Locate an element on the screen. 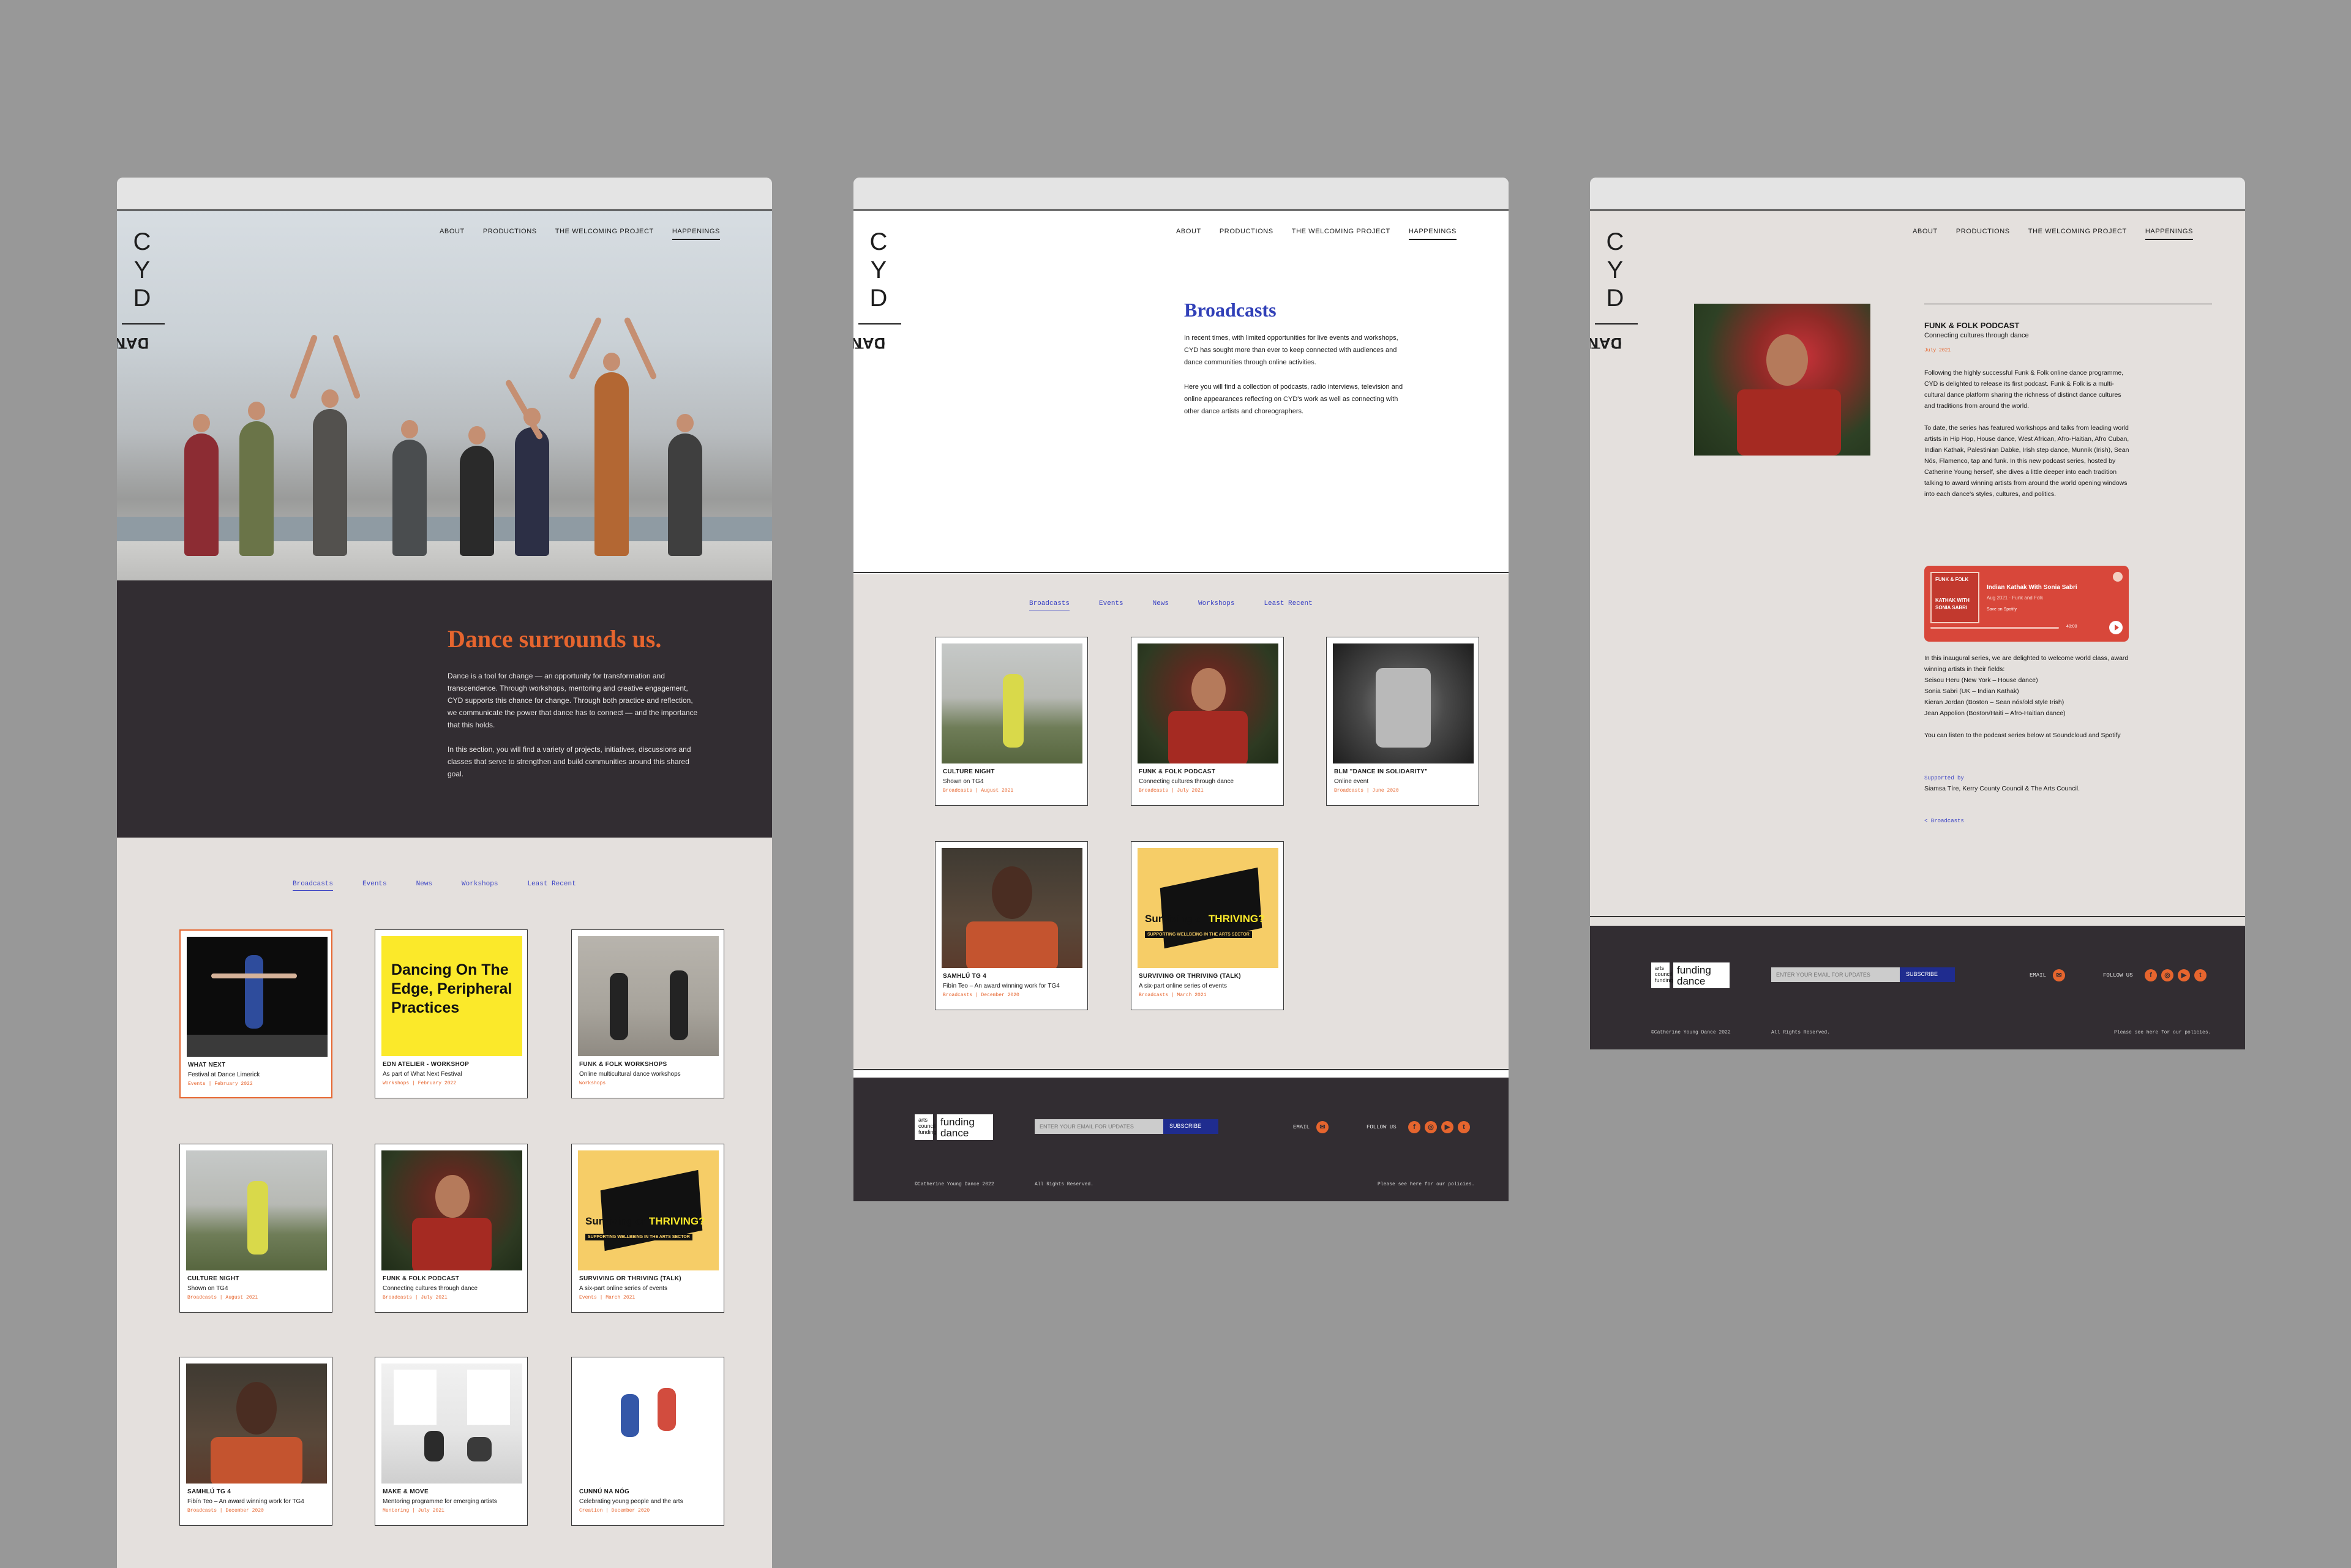 This screenshot has height=1568, width=2351. spotify-icon is located at coordinates (2118, 577).